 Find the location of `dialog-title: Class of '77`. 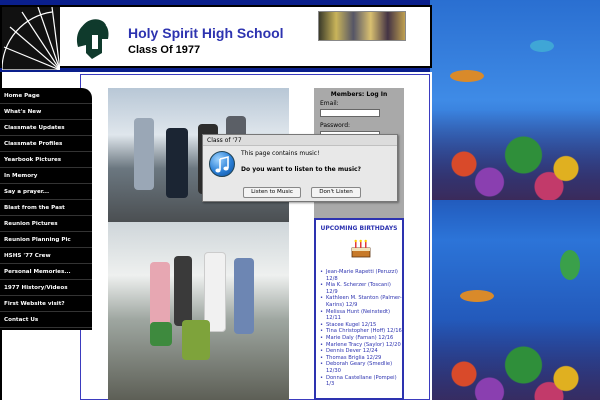

dialog-title: Class of '77 is located at coordinates (300, 140).